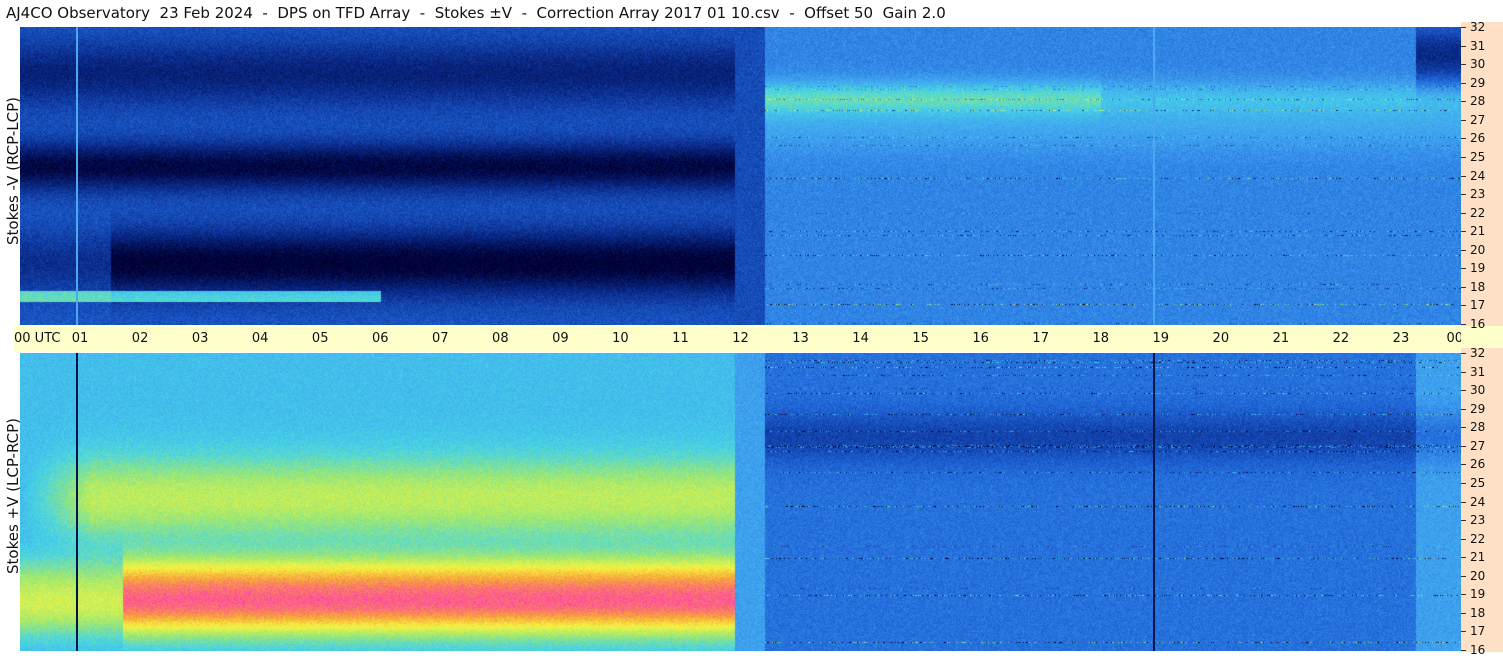 The width and height of the screenshot is (1503, 672). What do you see at coordinates (200, 338) in the screenshot?
I see `time-tick-label: 03` at bounding box center [200, 338].